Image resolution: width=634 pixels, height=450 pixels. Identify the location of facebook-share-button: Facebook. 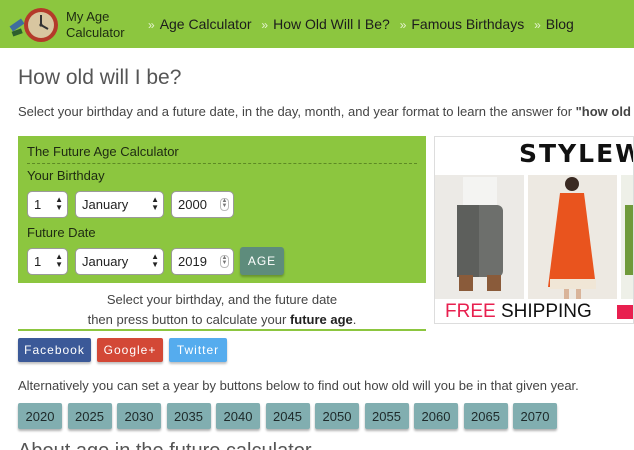
(54, 350).